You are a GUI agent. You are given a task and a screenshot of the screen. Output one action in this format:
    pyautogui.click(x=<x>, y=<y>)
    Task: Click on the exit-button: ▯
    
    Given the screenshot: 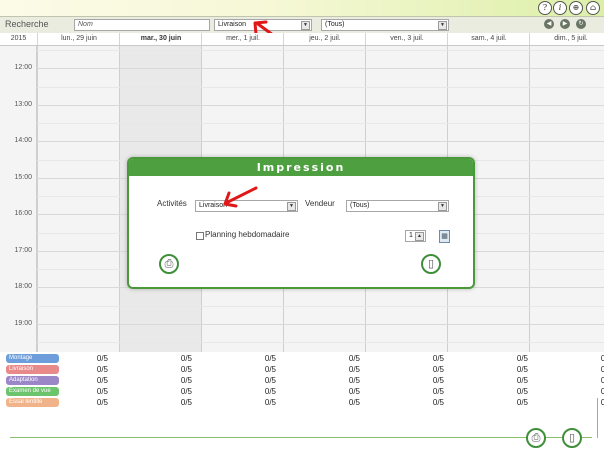 What is the action you would take?
    pyautogui.click(x=572, y=438)
    